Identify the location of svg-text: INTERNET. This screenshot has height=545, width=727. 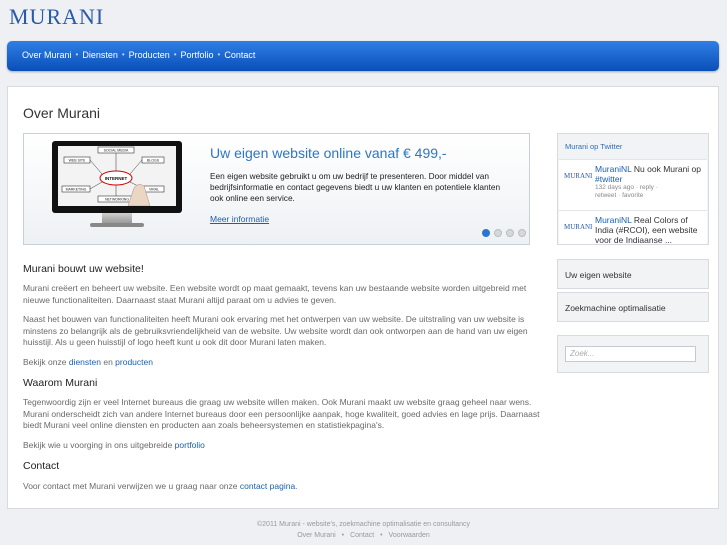
(116, 178).